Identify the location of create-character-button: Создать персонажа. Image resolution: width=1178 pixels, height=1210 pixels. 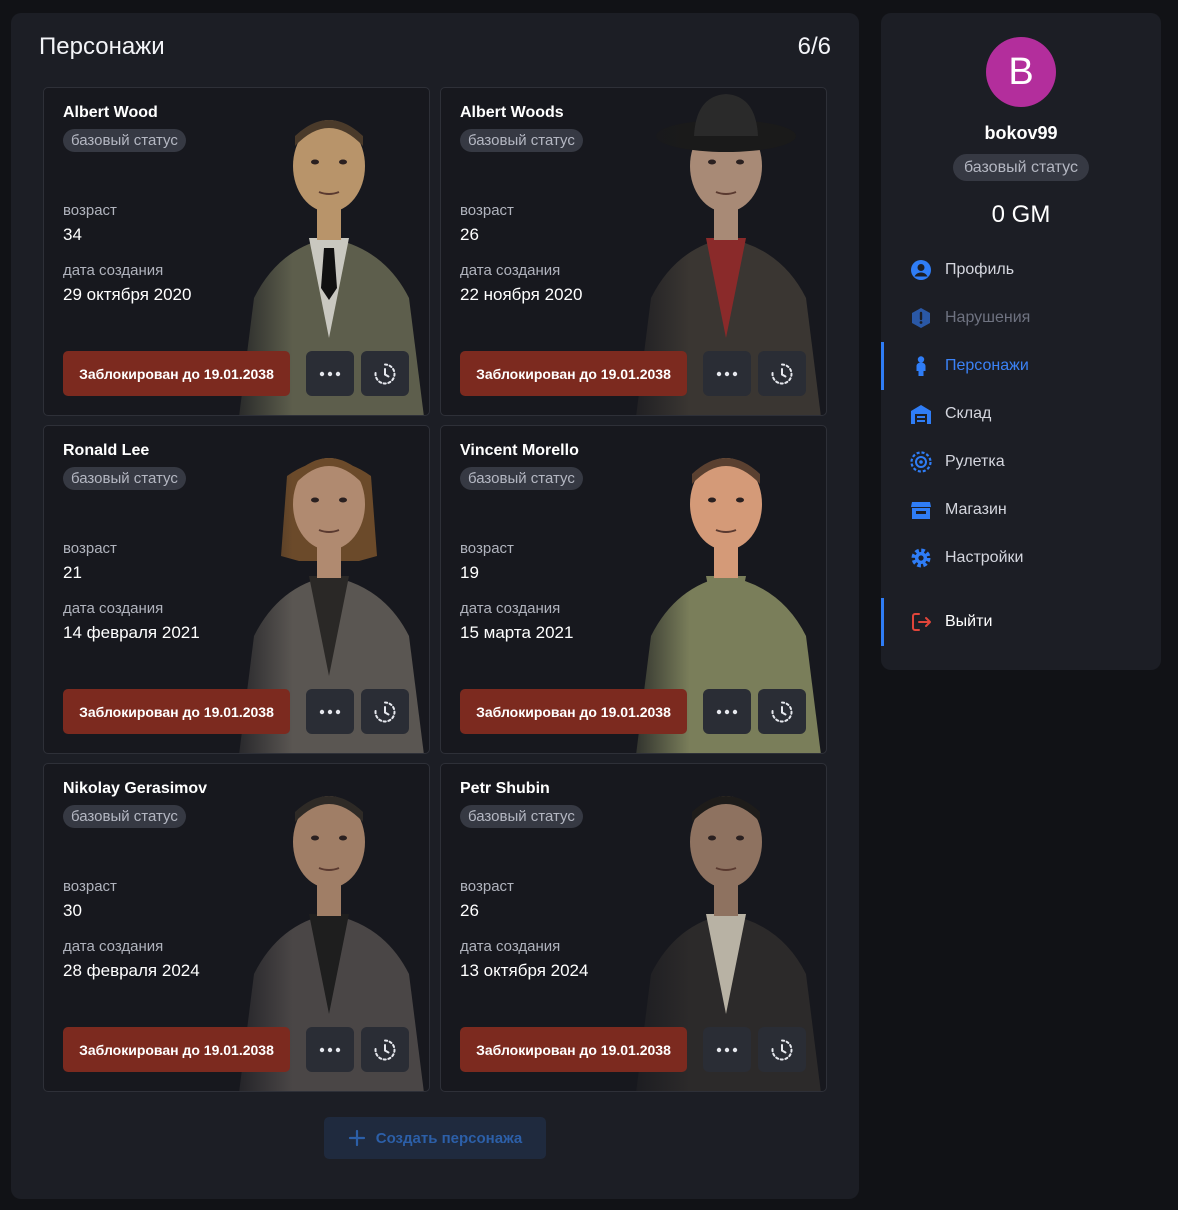
(435, 1138).